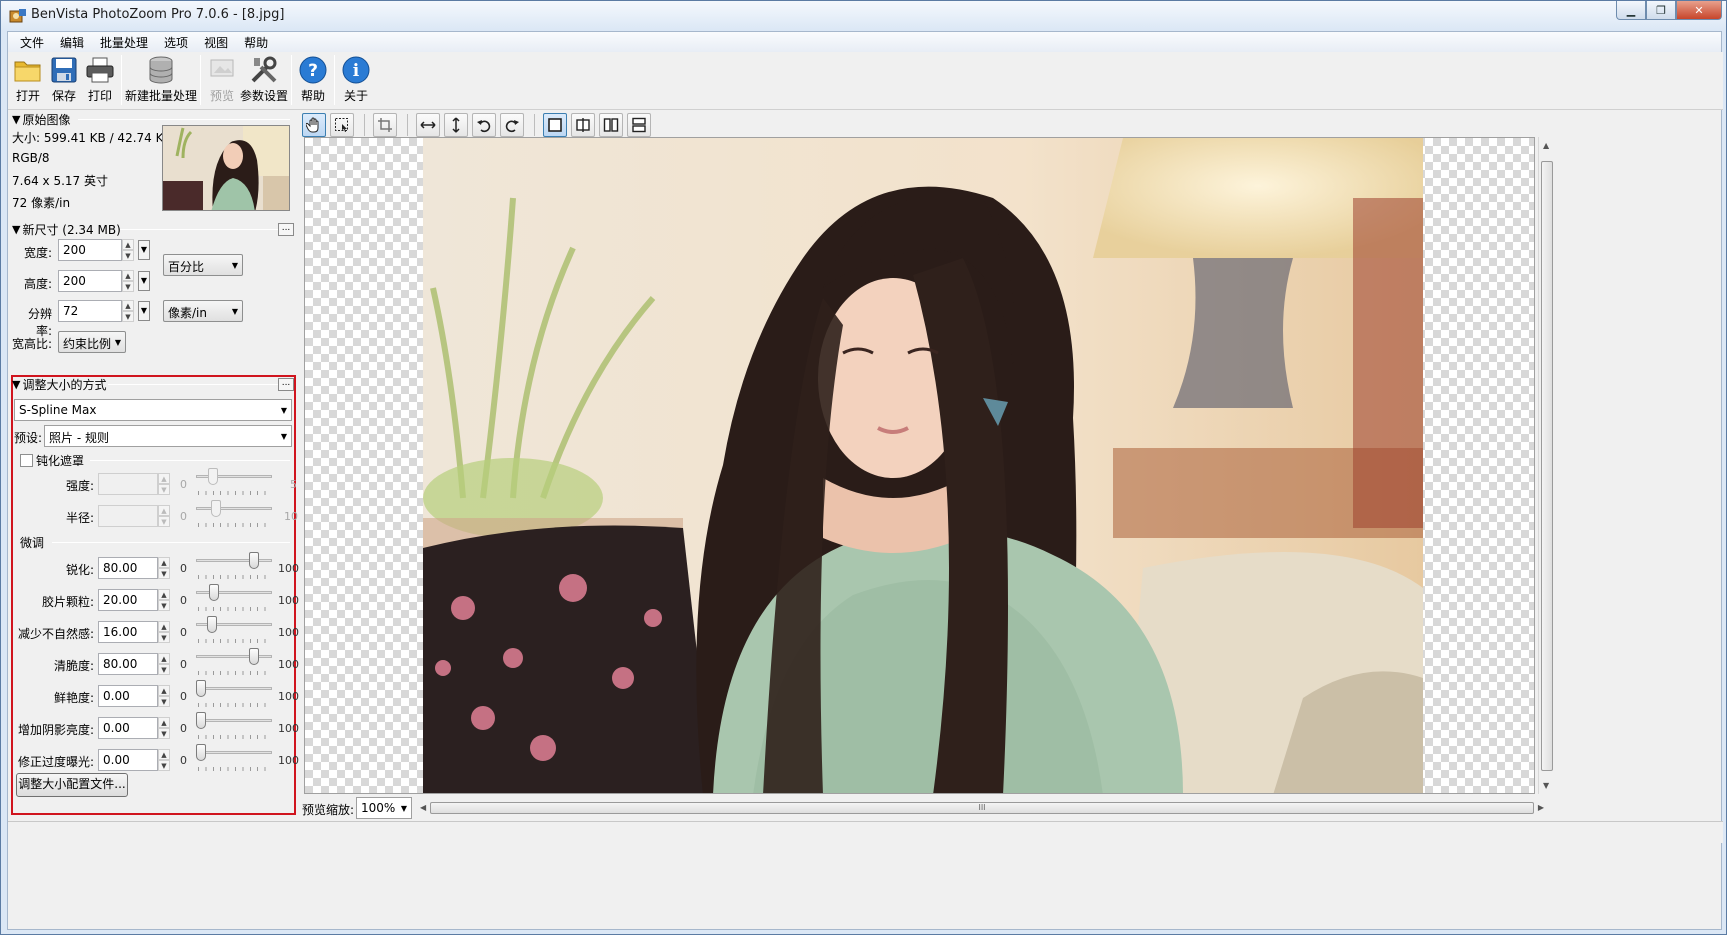 The height and width of the screenshot is (935, 1727). Describe the element at coordinates (28, 80) in the screenshot. I see `open-button: 打开` at that location.